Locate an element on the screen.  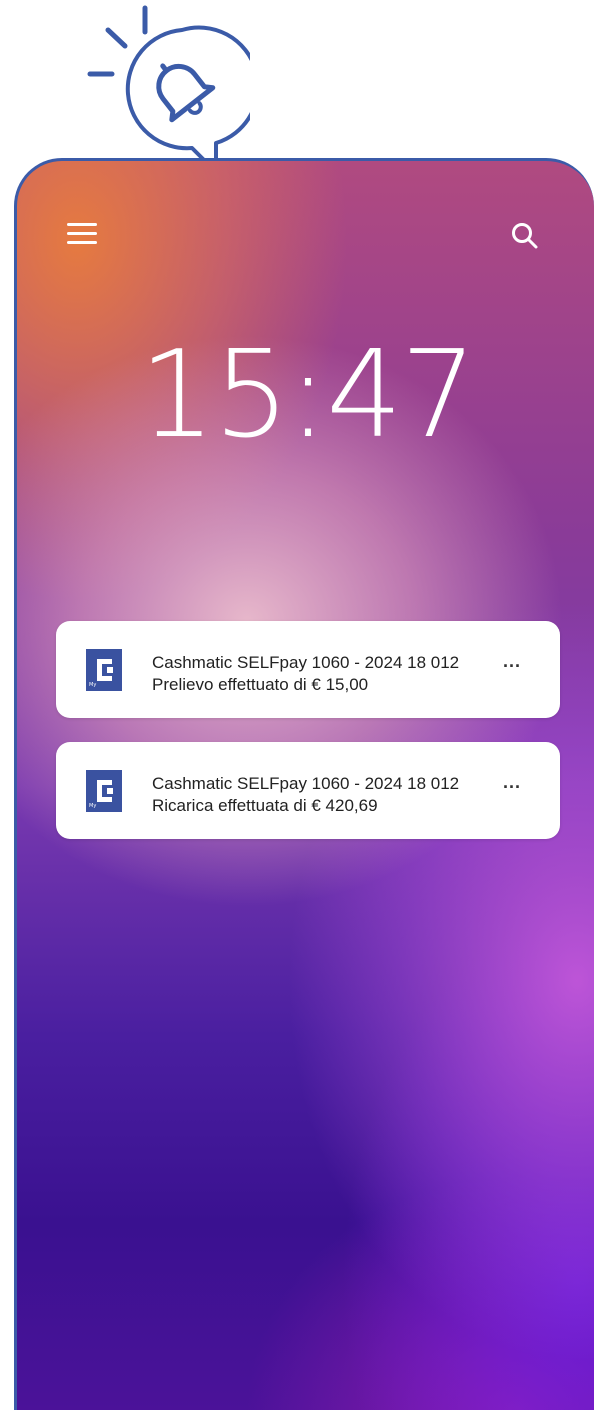
notification-body: Prelievo effettuato di € 15,00 is located at coordinates (260, 684).